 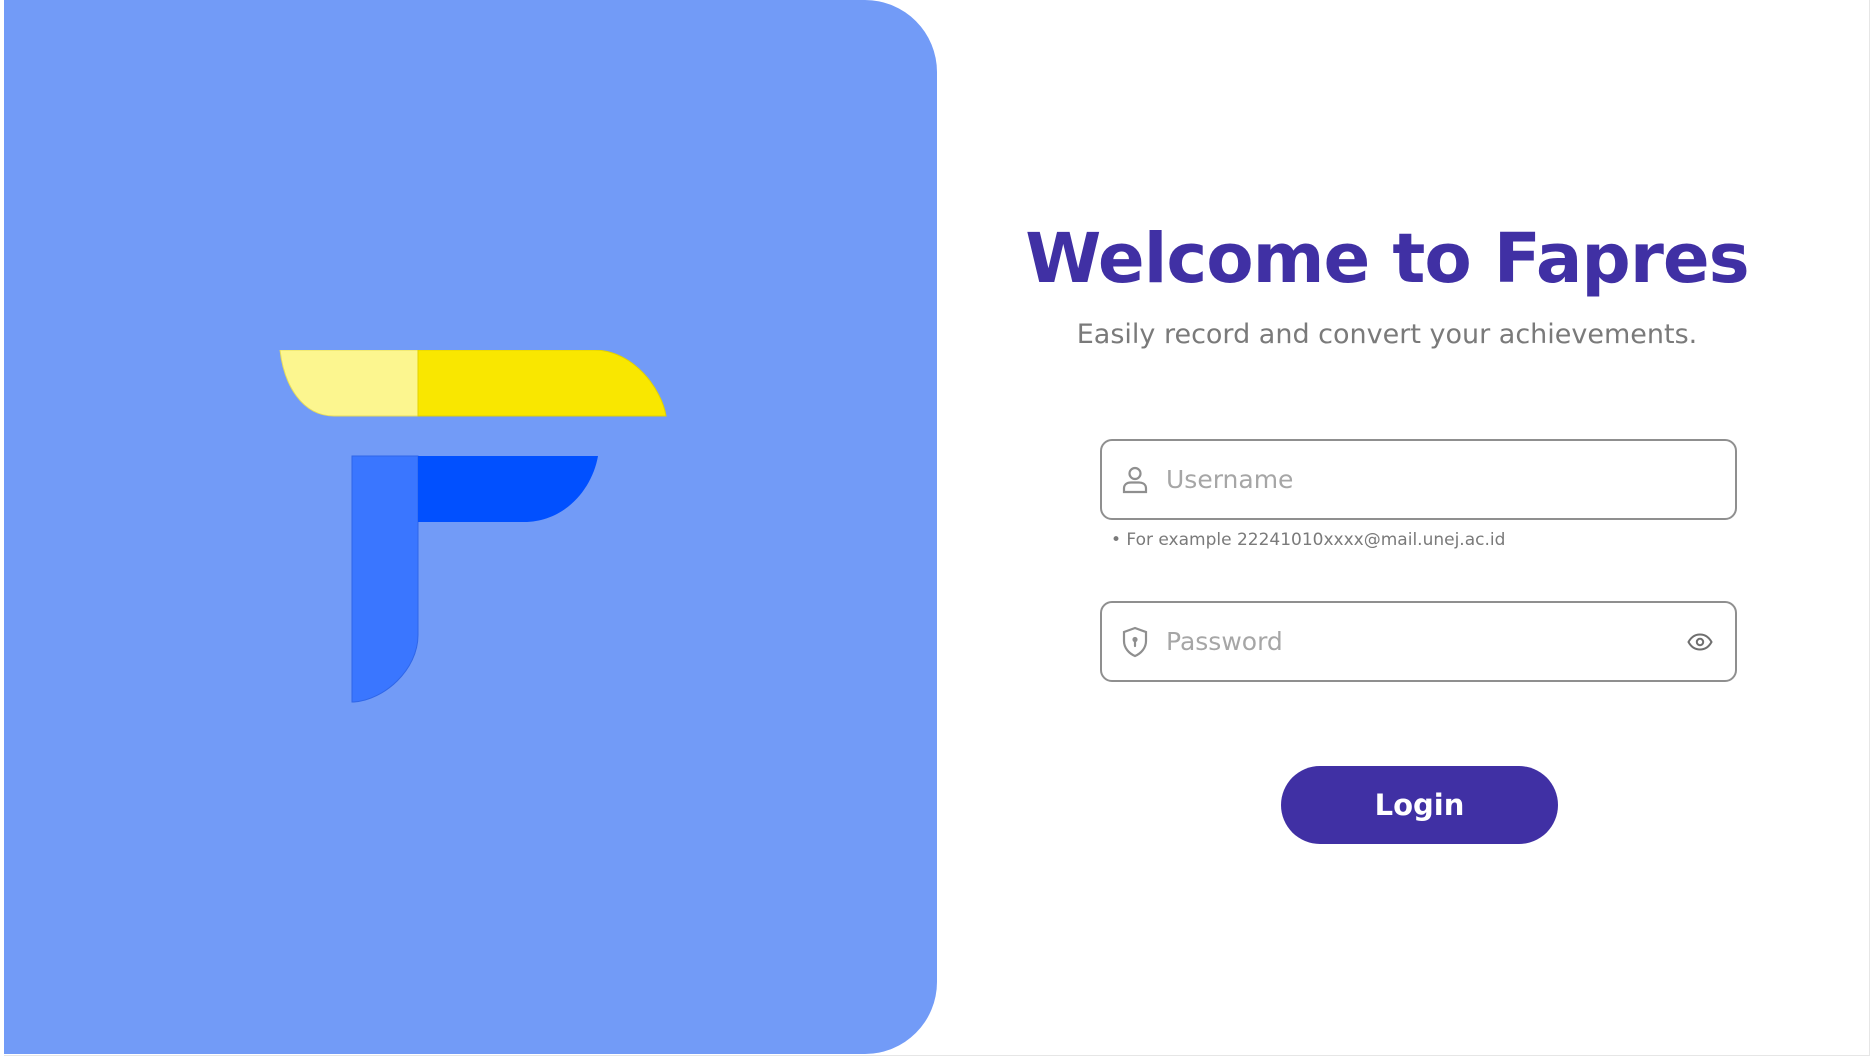 I want to click on username-input, so click(x=1416, y=479).